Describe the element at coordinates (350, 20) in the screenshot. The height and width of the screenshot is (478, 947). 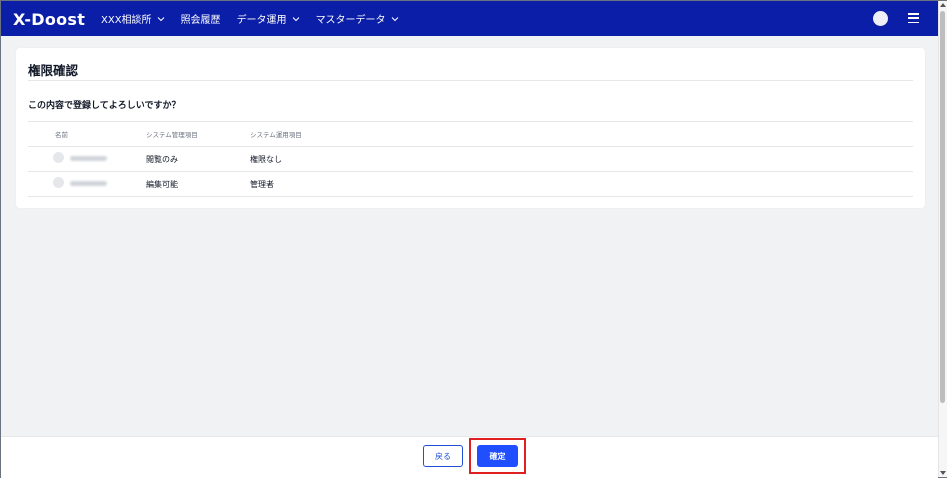
I see `nav-item-label: マスターデータ` at that location.